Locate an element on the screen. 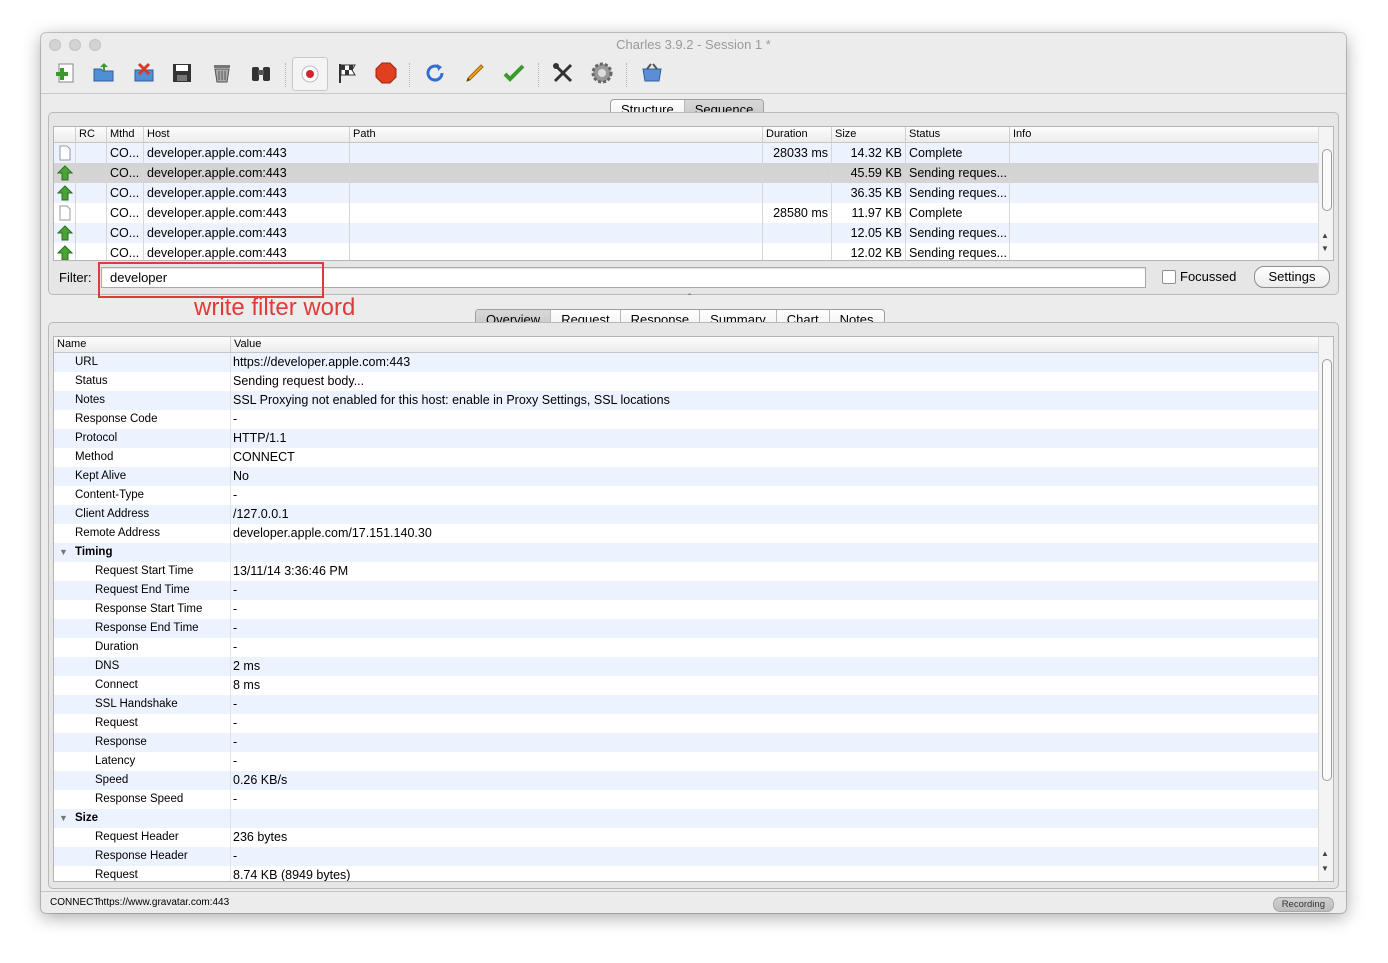  settings-button-filter: Settings is located at coordinates (1292, 277).